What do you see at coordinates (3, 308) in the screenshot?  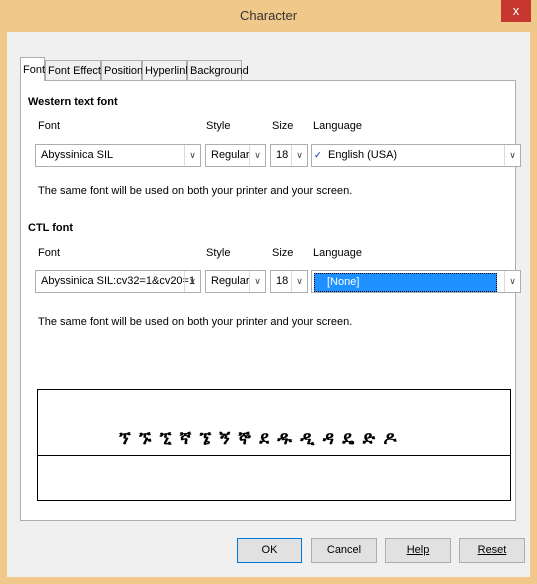 I see `window-frame-left` at bounding box center [3, 308].